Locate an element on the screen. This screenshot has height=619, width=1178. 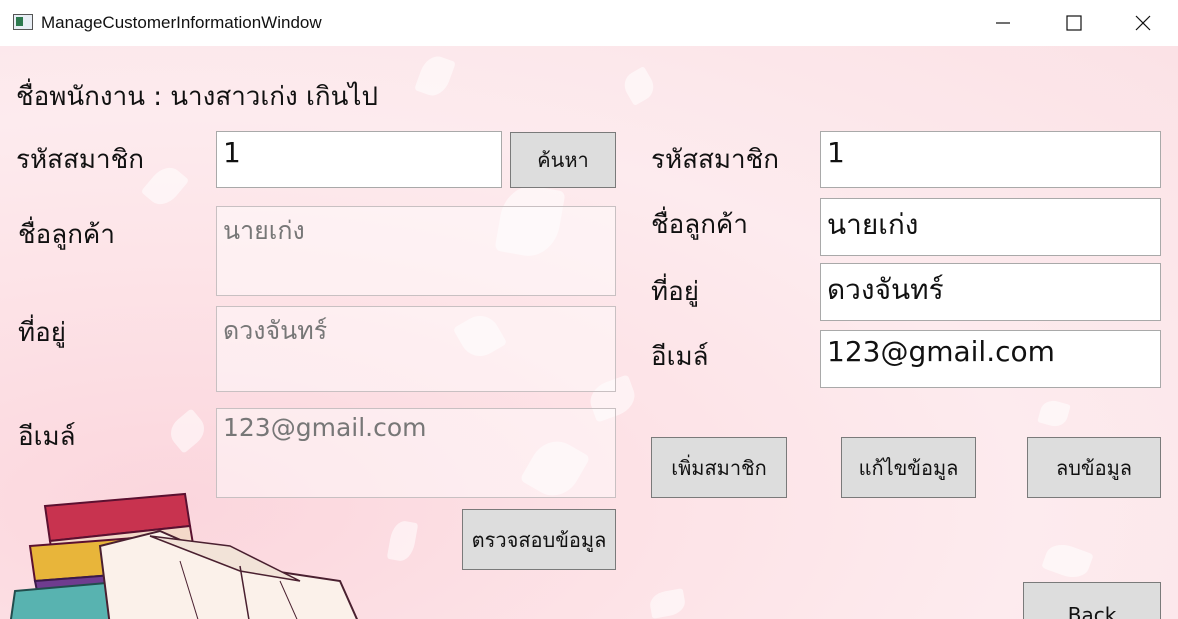
app-icon is located at coordinates (23, 22).